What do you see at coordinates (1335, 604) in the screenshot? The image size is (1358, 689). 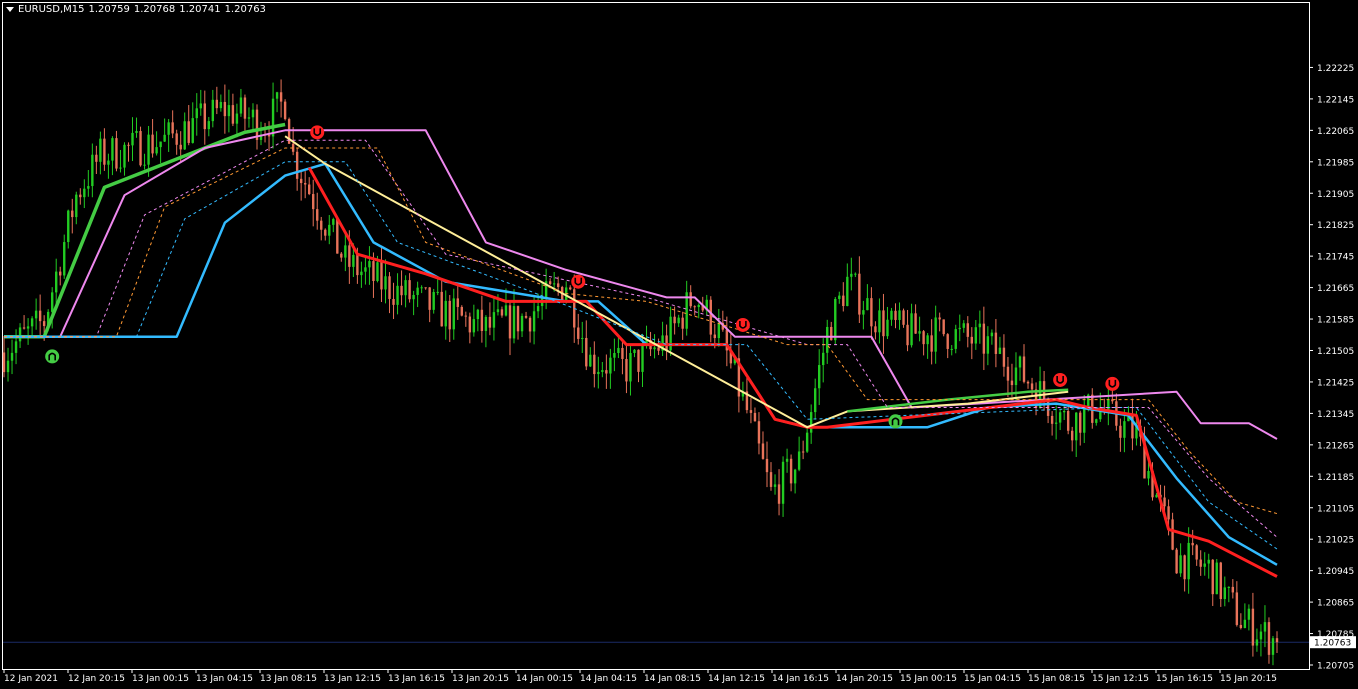 I see `y-tick-label: 1.20865` at bounding box center [1335, 604].